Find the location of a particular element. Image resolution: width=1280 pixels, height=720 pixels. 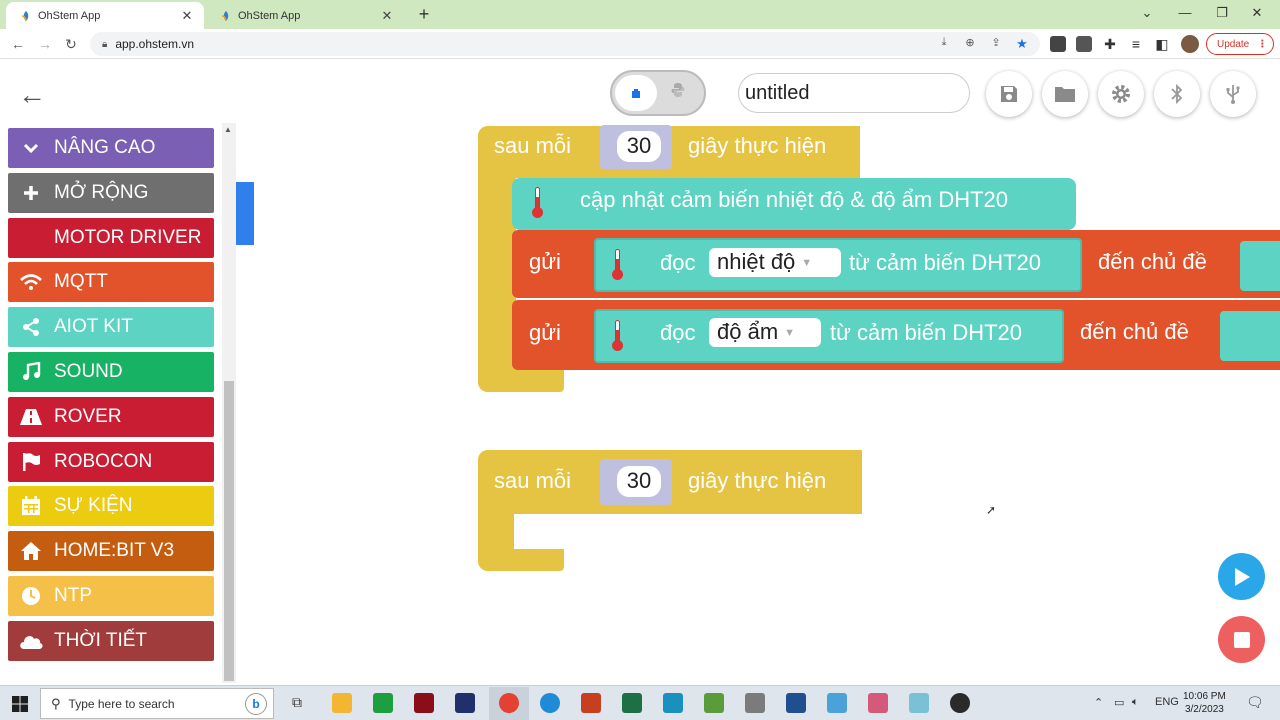

reload-icon: ↻ is located at coordinates (71, 44).